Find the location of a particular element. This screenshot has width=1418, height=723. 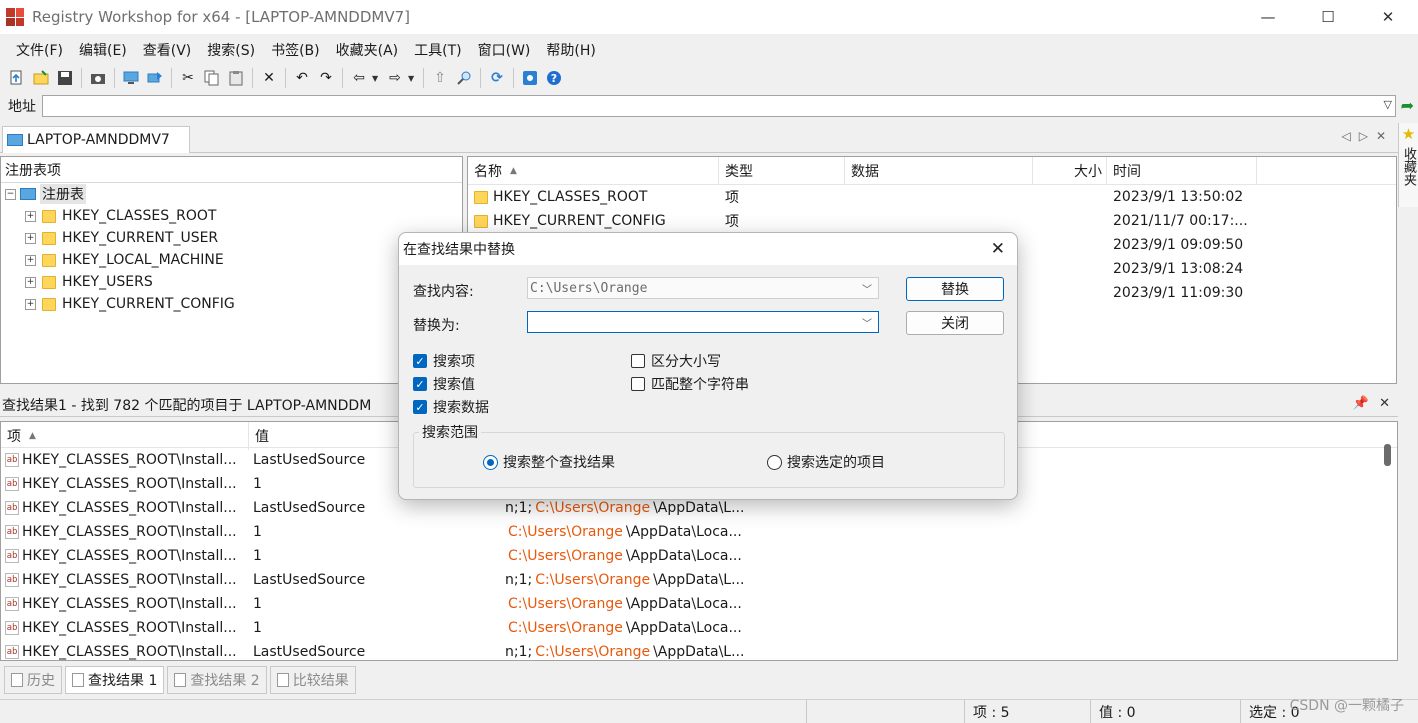

tree-item: + HKEY_CLASSES_ROOT is located at coordinates (231, 216).